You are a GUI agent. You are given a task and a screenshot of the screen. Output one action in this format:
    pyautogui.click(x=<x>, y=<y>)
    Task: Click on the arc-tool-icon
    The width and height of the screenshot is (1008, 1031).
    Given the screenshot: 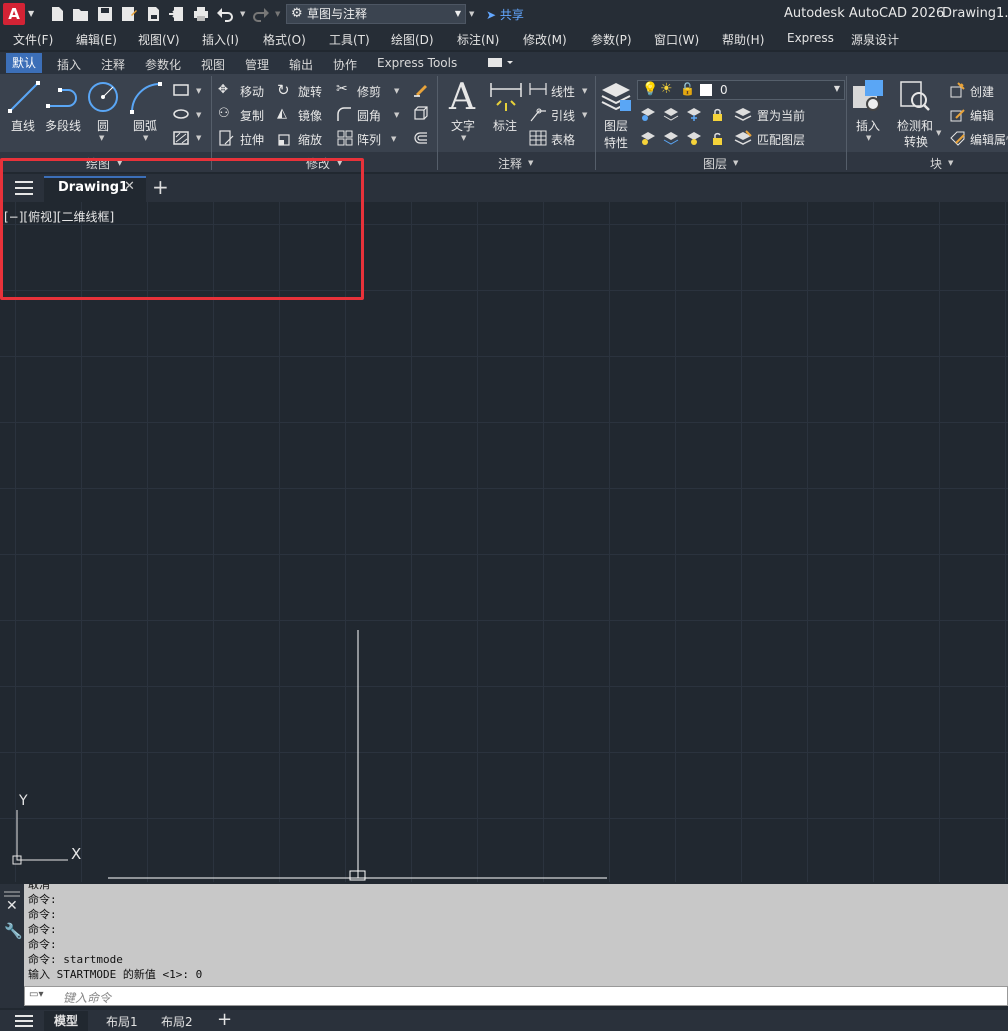 What is the action you would take?
    pyautogui.click(x=145, y=98)
    